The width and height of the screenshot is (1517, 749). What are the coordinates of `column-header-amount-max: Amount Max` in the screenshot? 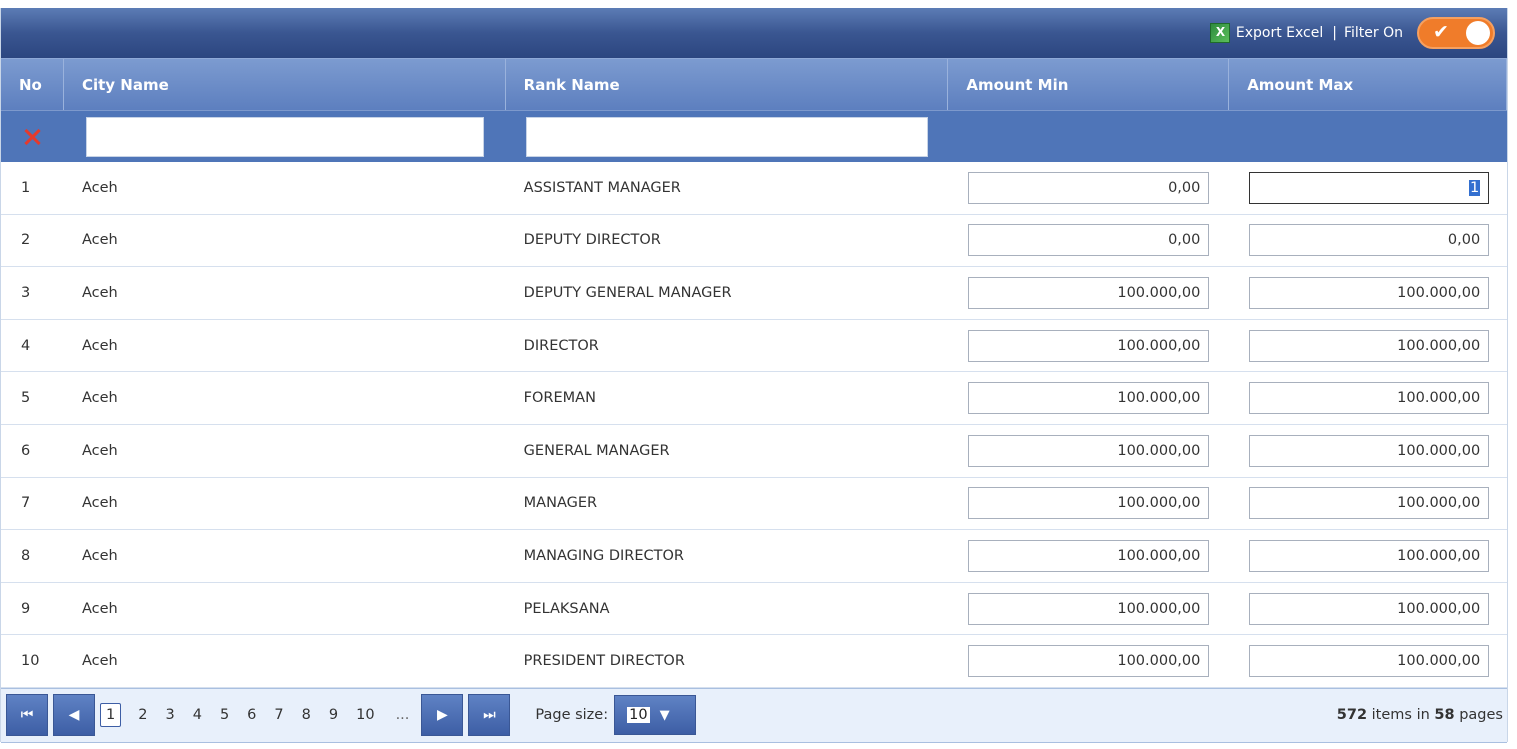 It's located at (1368, 84).